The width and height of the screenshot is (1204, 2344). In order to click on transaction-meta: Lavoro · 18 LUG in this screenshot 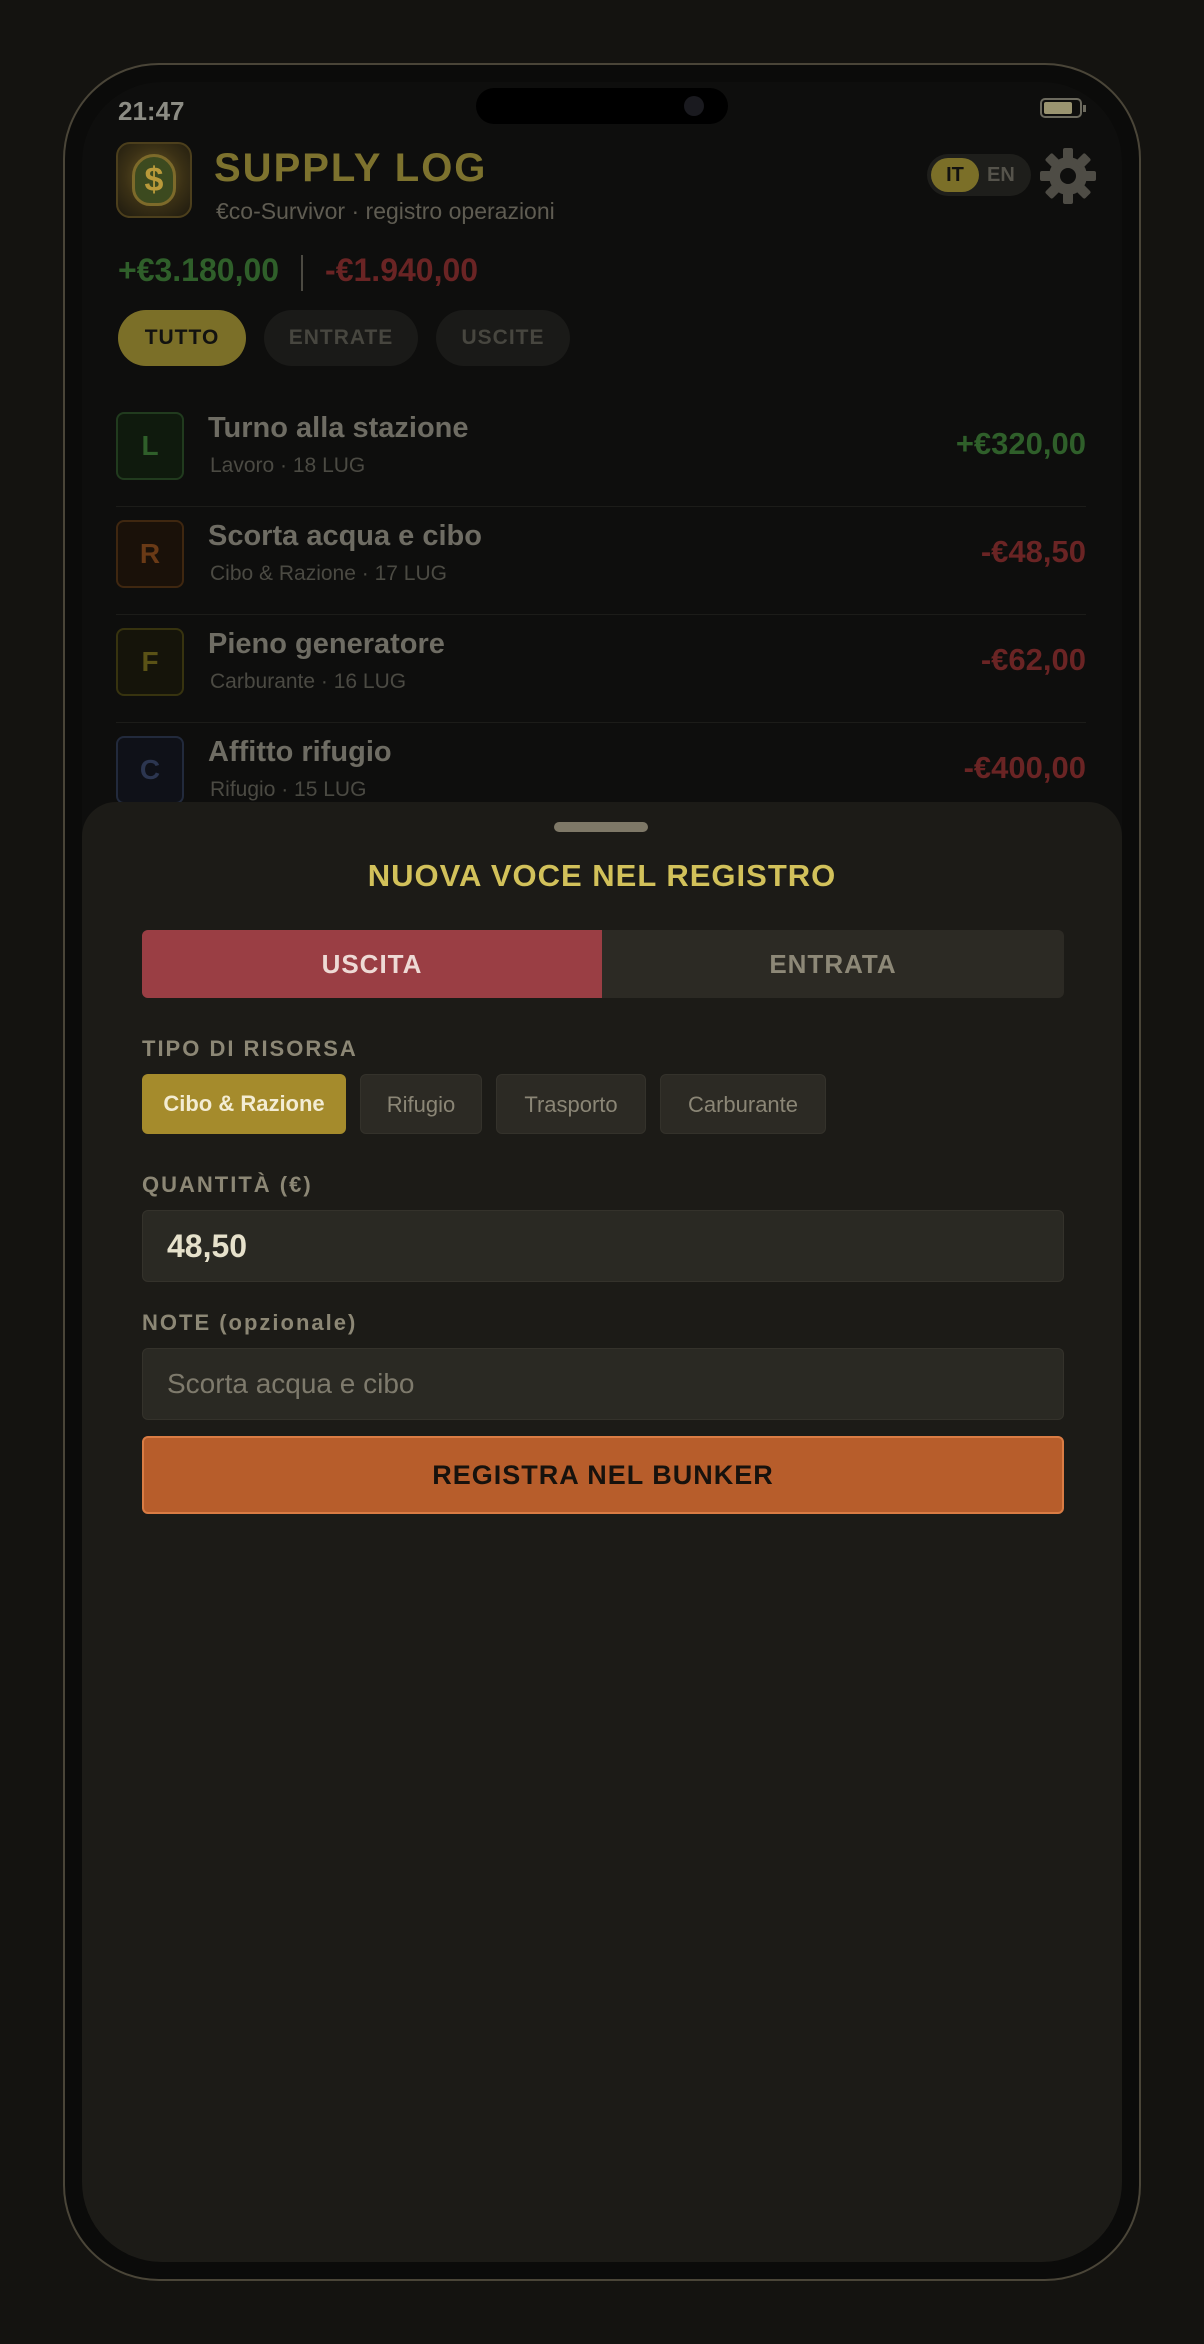, I will do `click(288, 465)`.